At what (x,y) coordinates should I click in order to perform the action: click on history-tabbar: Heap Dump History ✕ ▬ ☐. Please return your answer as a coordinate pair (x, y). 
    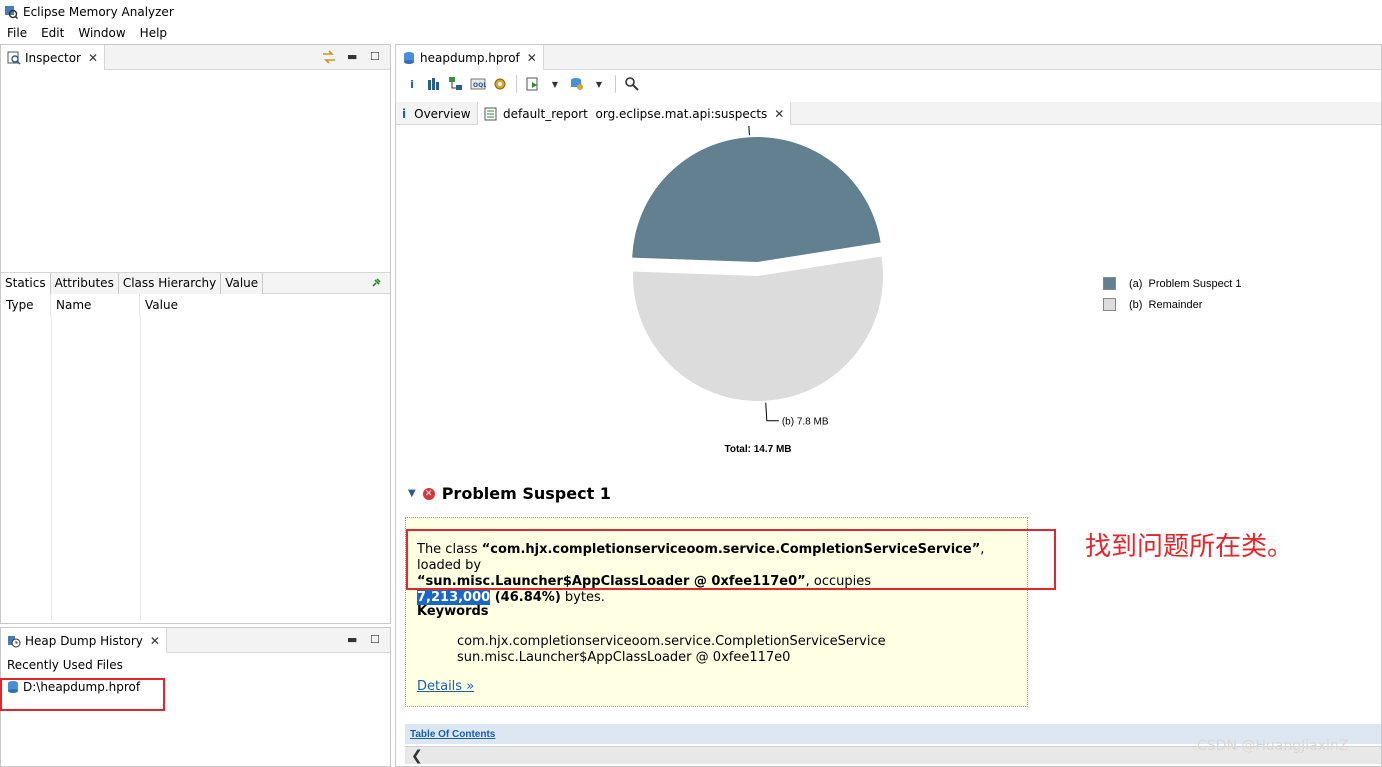
    Looking at the image, I should click on (195, 640).